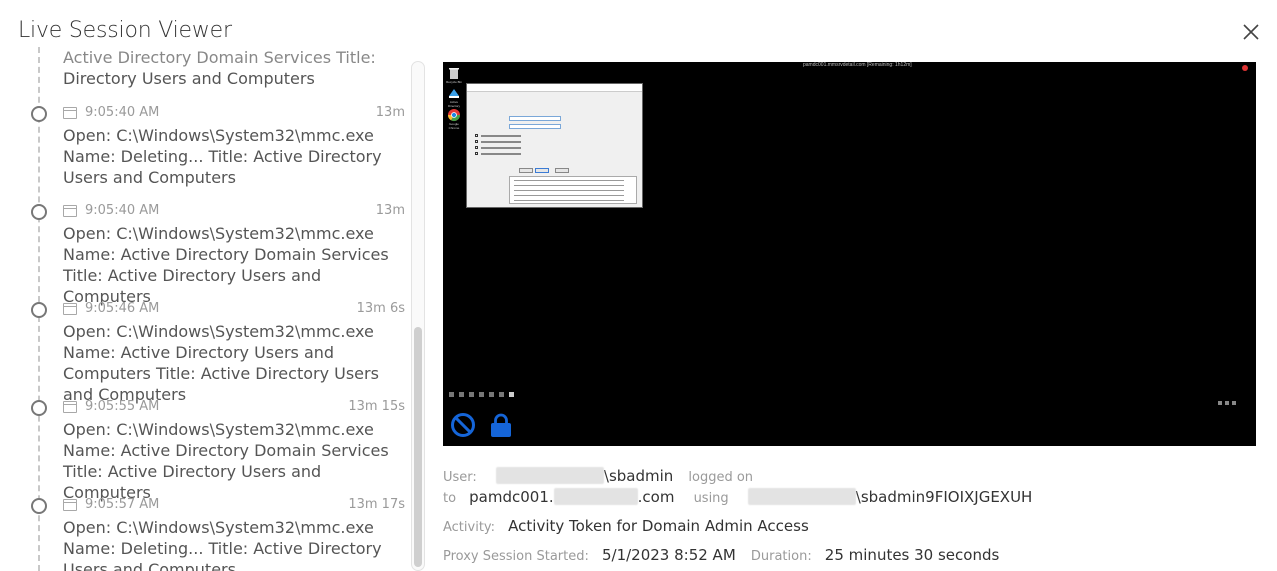 The image size is (1277, 571). Describe the element at coordinates (595, 496) in the screenshot. I see `redacted-host` at that location.